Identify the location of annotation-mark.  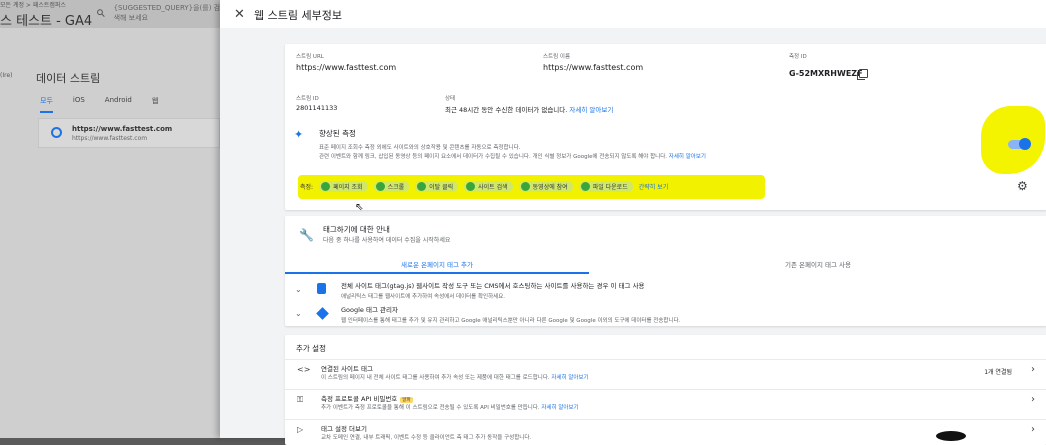
(951, 436).